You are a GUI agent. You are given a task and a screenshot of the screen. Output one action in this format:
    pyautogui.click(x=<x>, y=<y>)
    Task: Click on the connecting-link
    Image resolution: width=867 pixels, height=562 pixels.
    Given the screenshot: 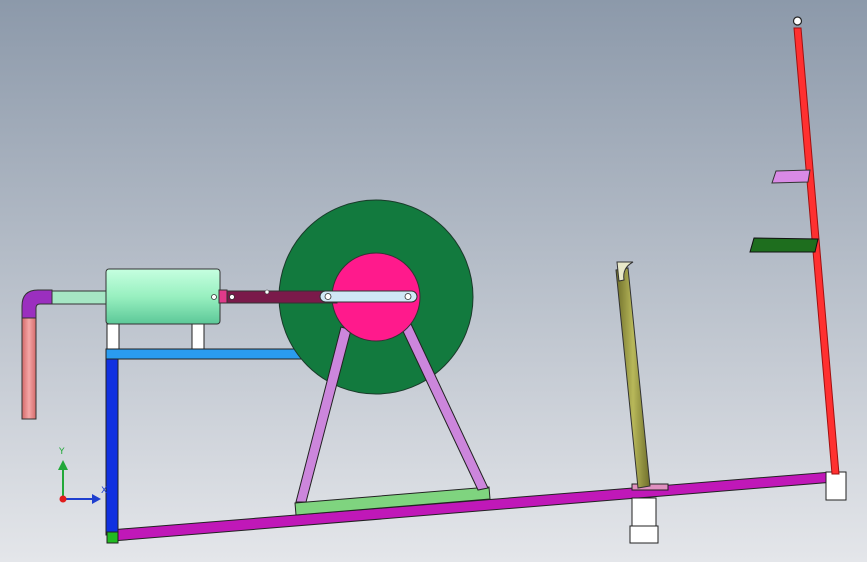 What is the action you would take?
    pyautogui.click(x=368, y=296)
    